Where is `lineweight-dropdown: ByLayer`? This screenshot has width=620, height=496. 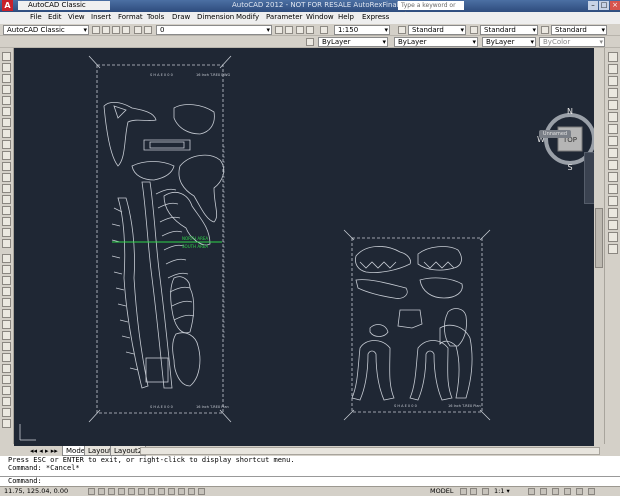
lineweight-dropdown: ByLayer is located at coordinates (509, 42).